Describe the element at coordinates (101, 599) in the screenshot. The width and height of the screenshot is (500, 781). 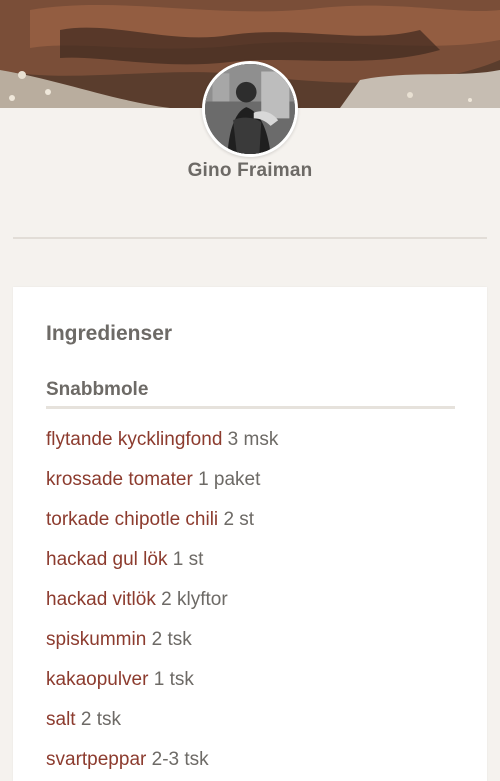
I see `ingredient-link: hackad vitlök` at that location.